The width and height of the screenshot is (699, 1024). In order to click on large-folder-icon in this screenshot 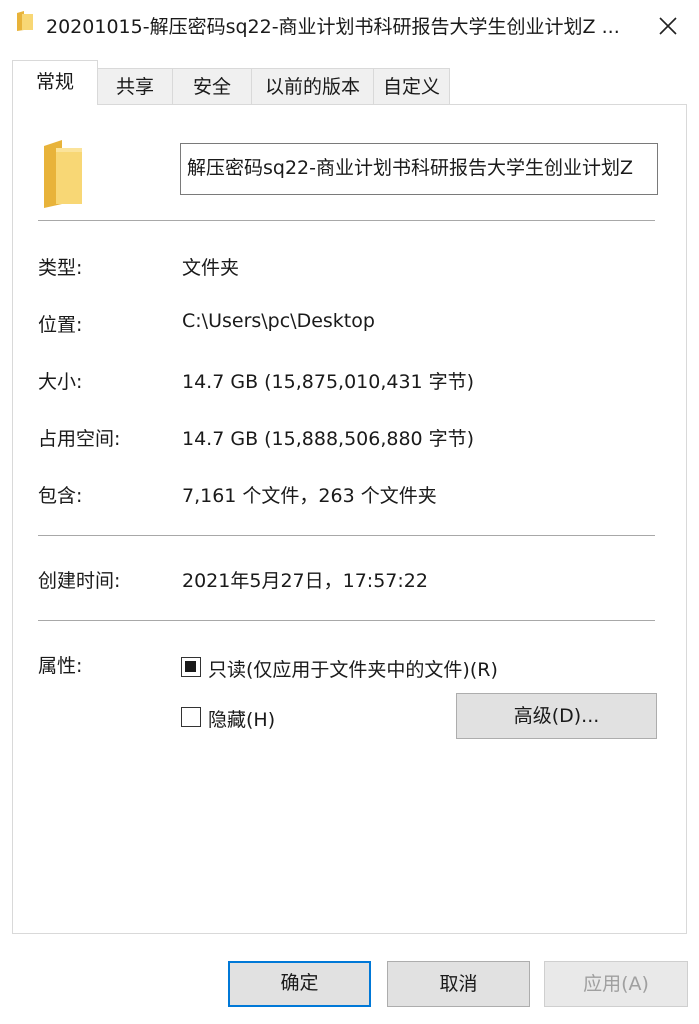, I will do `click(63, 174)`.